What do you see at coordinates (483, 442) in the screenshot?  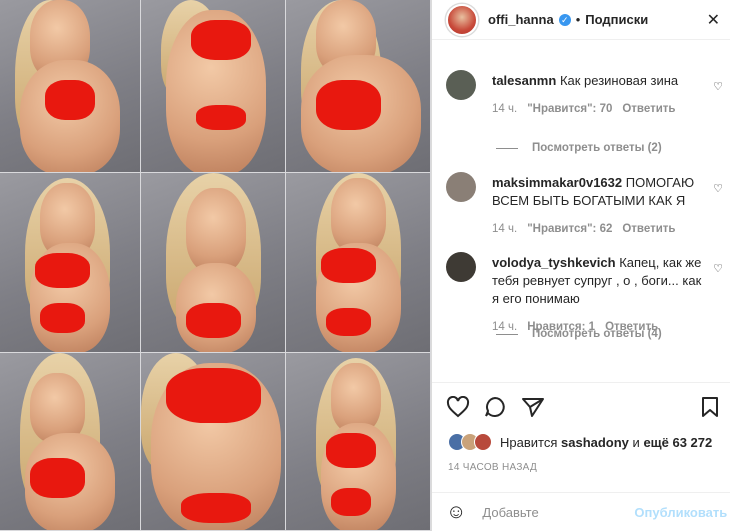 I see `liker-avatar` at bounding box center [483, 442].